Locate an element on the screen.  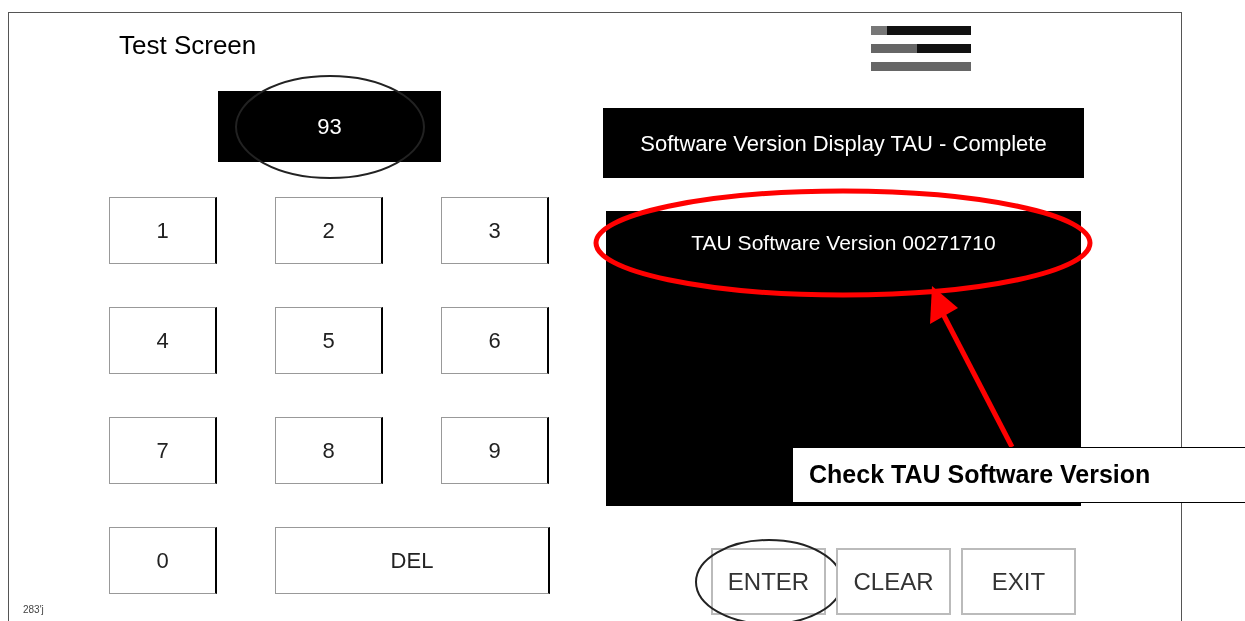
keypad-button: 7 is located at coordinates (163, 450).